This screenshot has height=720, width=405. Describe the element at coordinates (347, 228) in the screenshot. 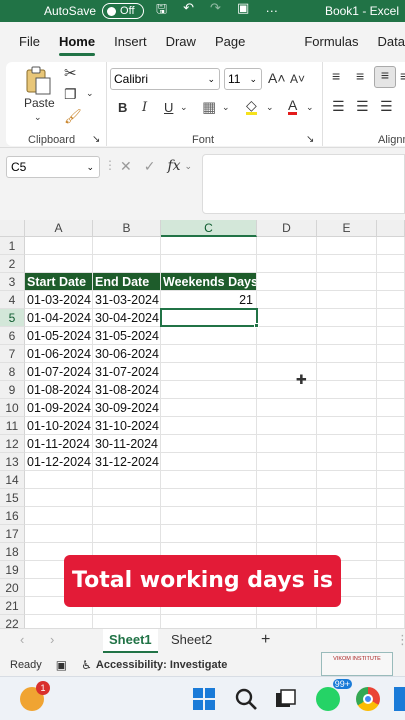

I see `column-header-e: E` at that location.